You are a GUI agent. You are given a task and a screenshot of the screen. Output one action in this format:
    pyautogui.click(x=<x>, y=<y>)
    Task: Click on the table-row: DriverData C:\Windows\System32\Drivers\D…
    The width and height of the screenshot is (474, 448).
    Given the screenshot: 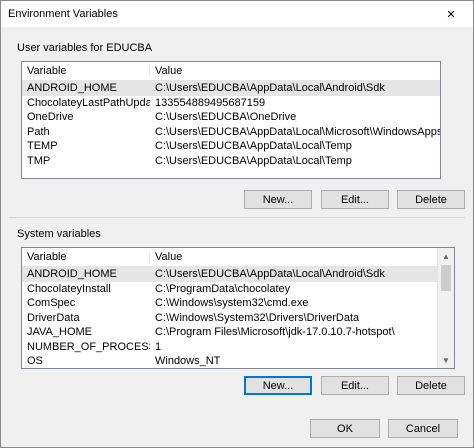 What is the action you would take?
    pyautogui.click(x=230, y=318)
    